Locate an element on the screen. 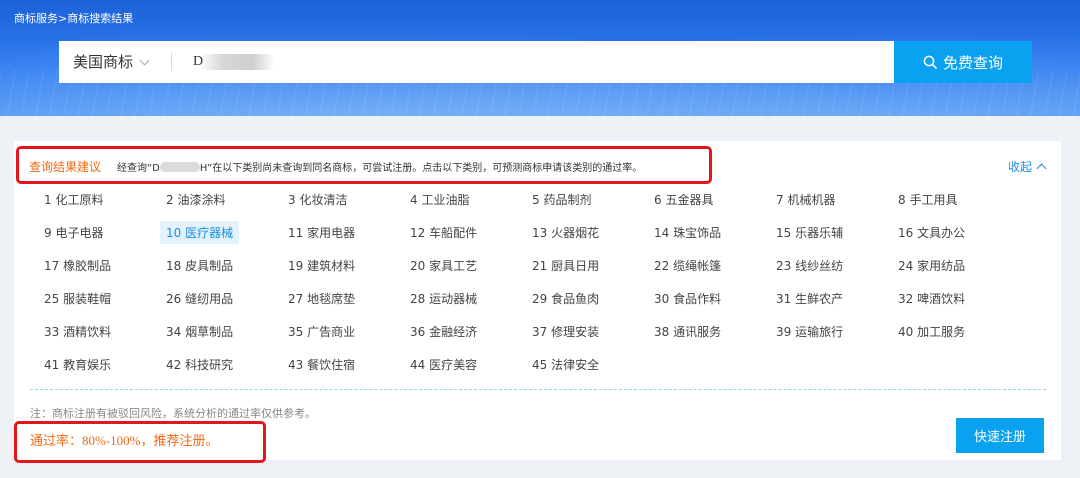  category-item: 11 家用电器 is located at coordinates (337, 232).